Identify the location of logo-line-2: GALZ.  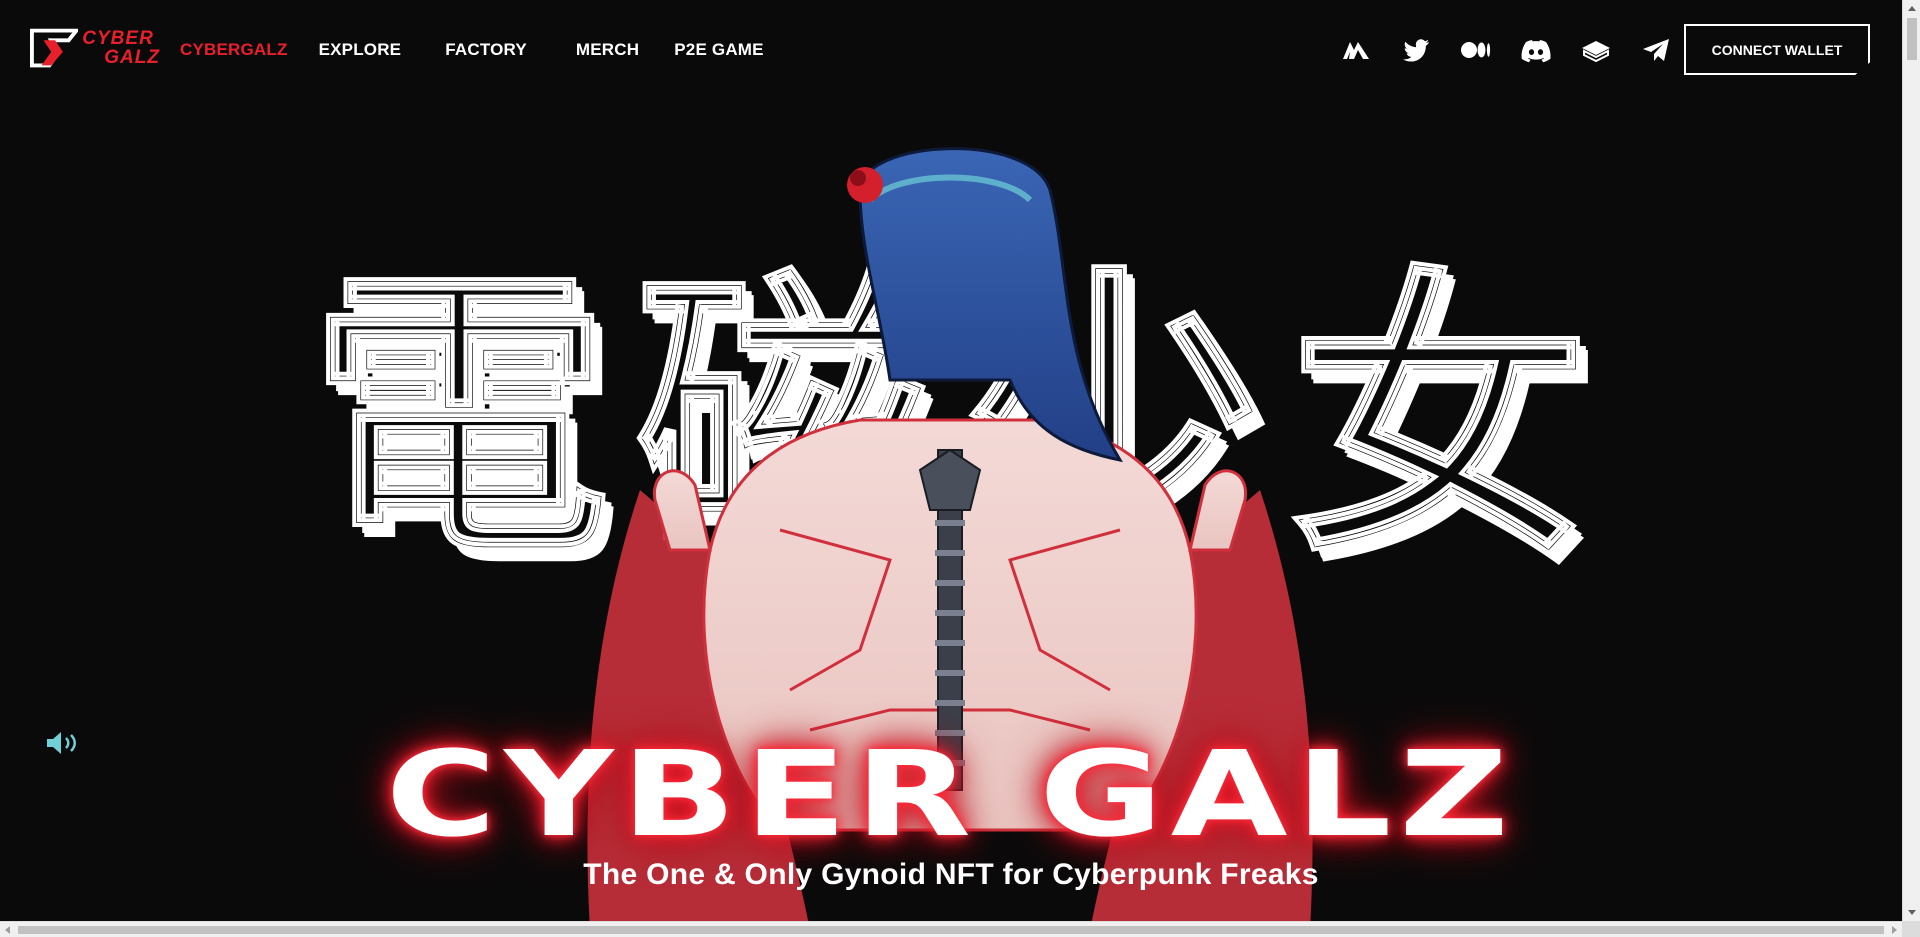
(132, 57).